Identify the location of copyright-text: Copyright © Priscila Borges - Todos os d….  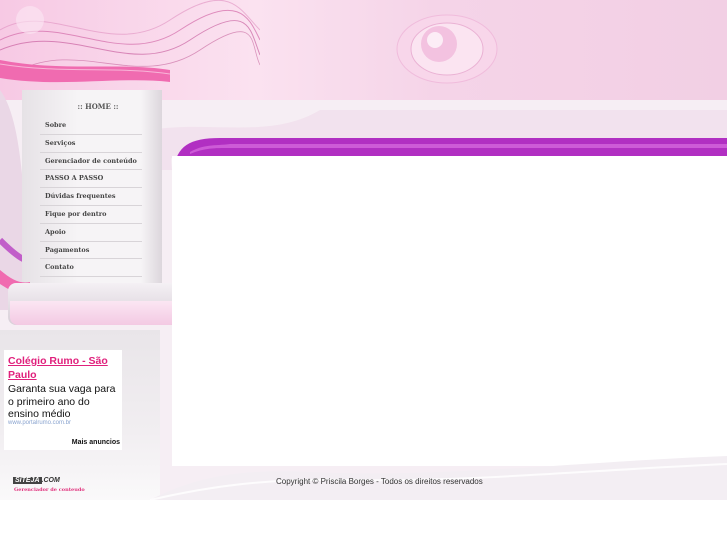
(379, 481).